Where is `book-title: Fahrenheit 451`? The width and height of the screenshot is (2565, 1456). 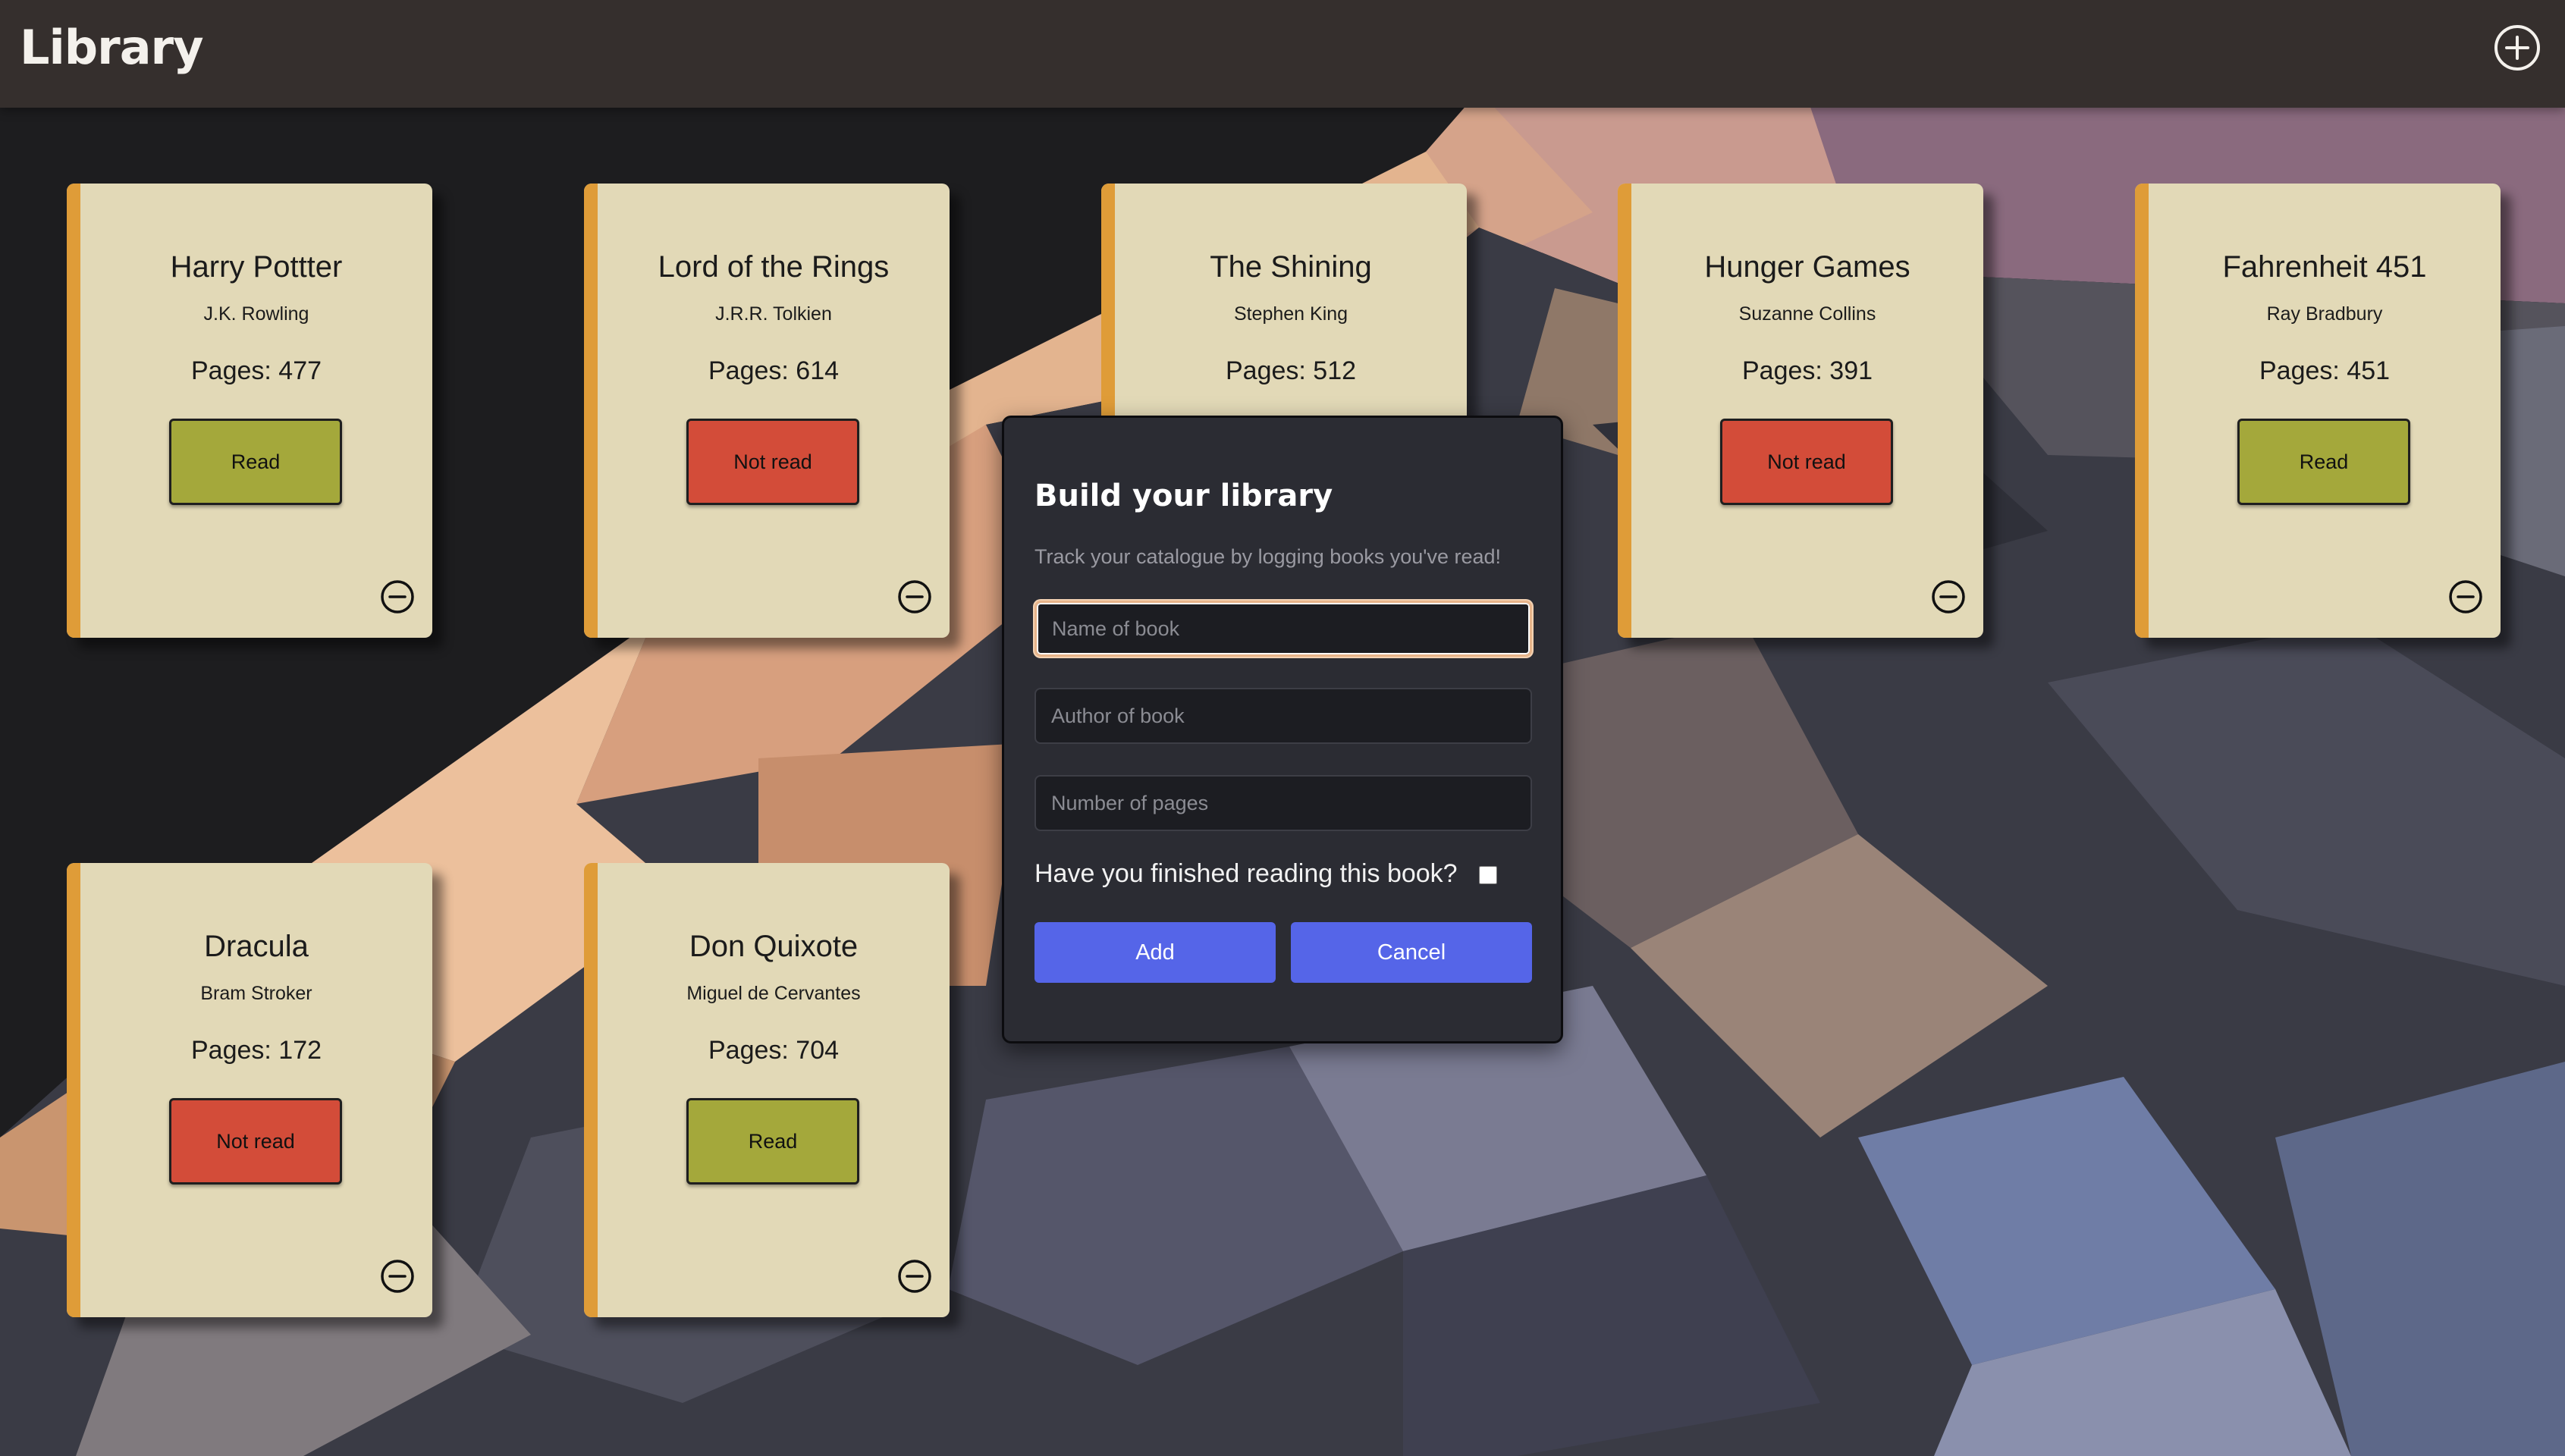
book-title: Fahrenheit 451 is located at coordinates (2324, 267).